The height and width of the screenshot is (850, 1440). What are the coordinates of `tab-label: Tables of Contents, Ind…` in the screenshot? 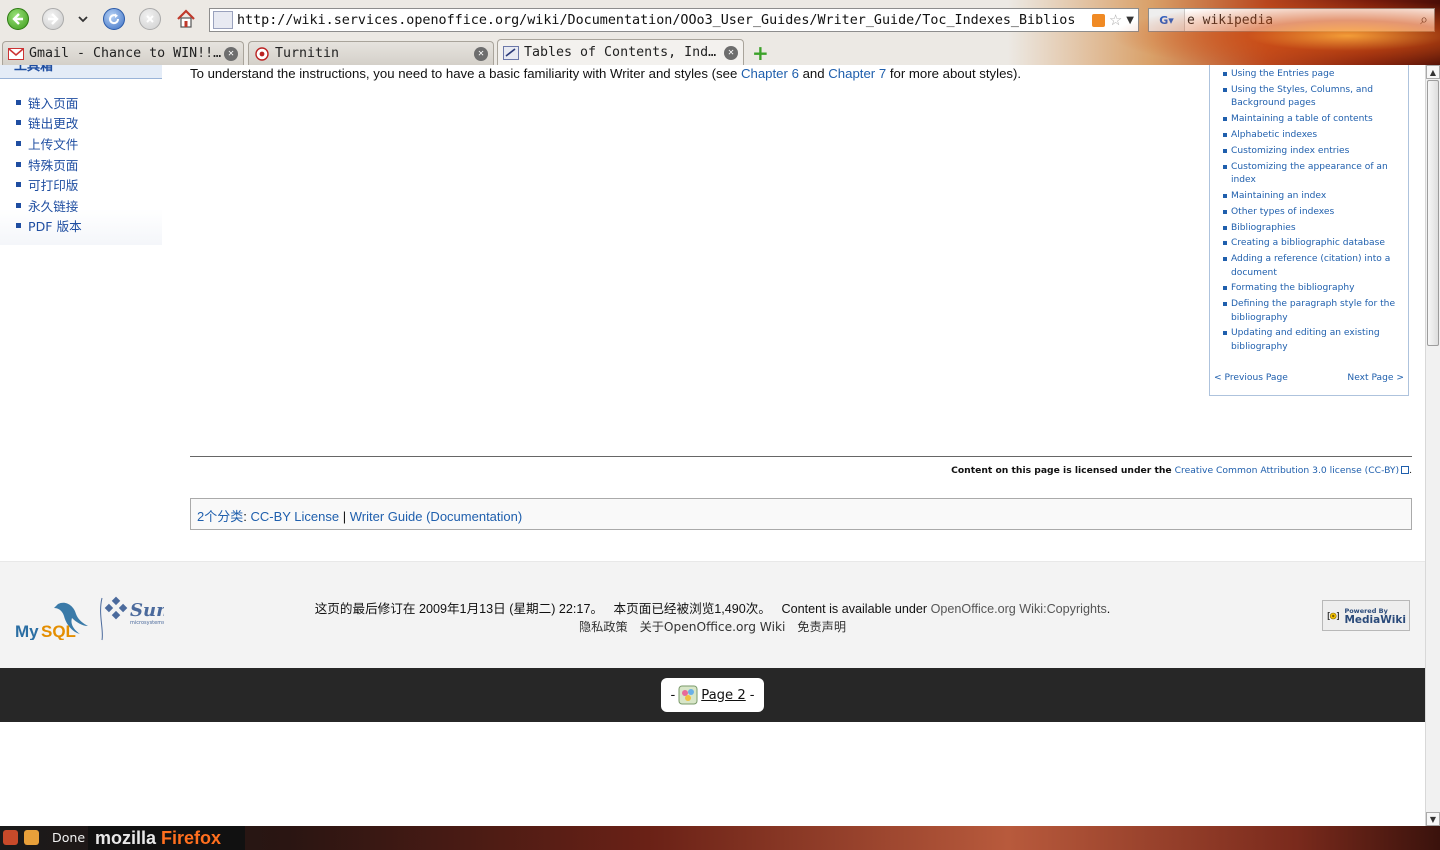 It's located at (620, 52).